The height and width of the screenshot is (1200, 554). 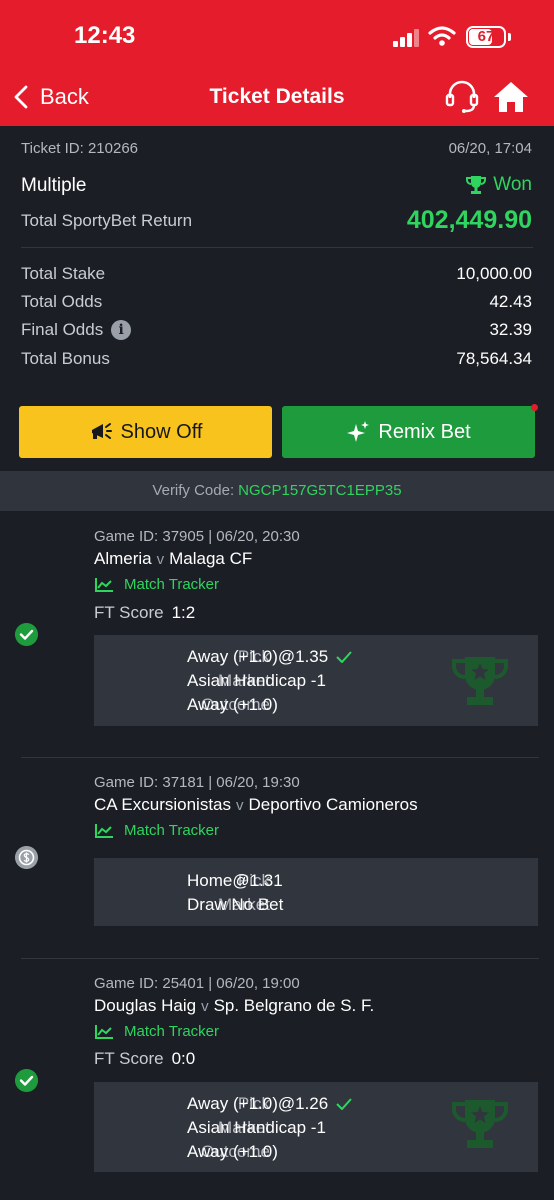 What do you see at coordinates (197, 782) in the screenshot?
I see `game-id: Game ID: 37181 | 06/20, 19:30` at bounding box center [197, 782].